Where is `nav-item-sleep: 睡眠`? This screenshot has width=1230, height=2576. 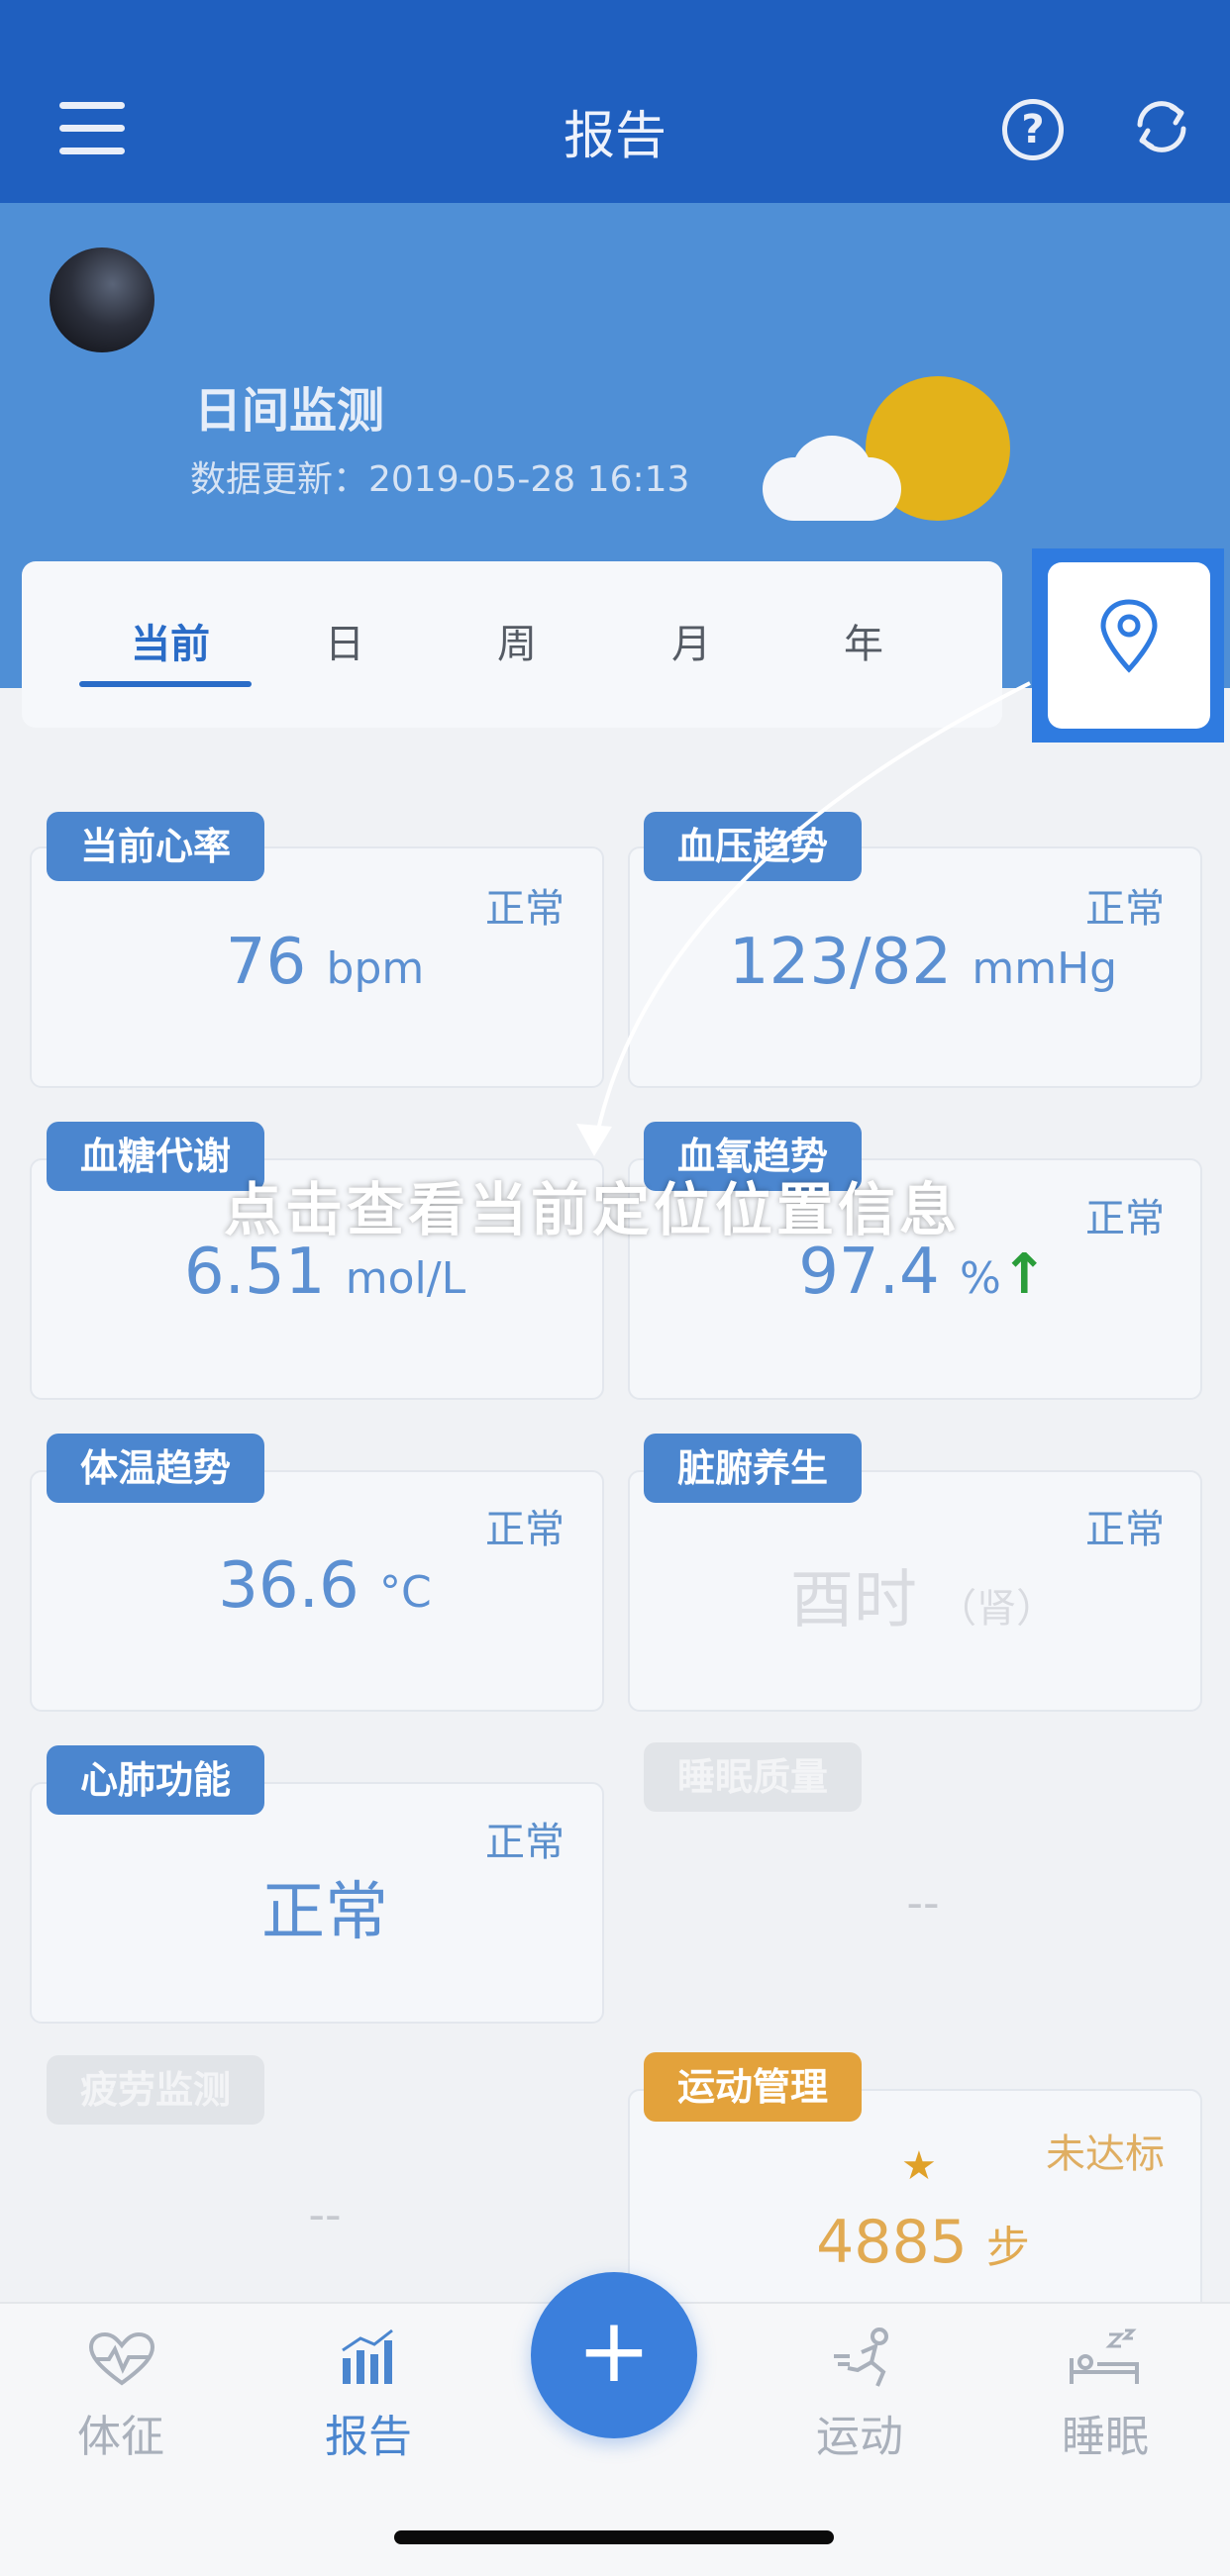 nav-item-sleep: 睡眠 is located at coordinates (1105, 2433).